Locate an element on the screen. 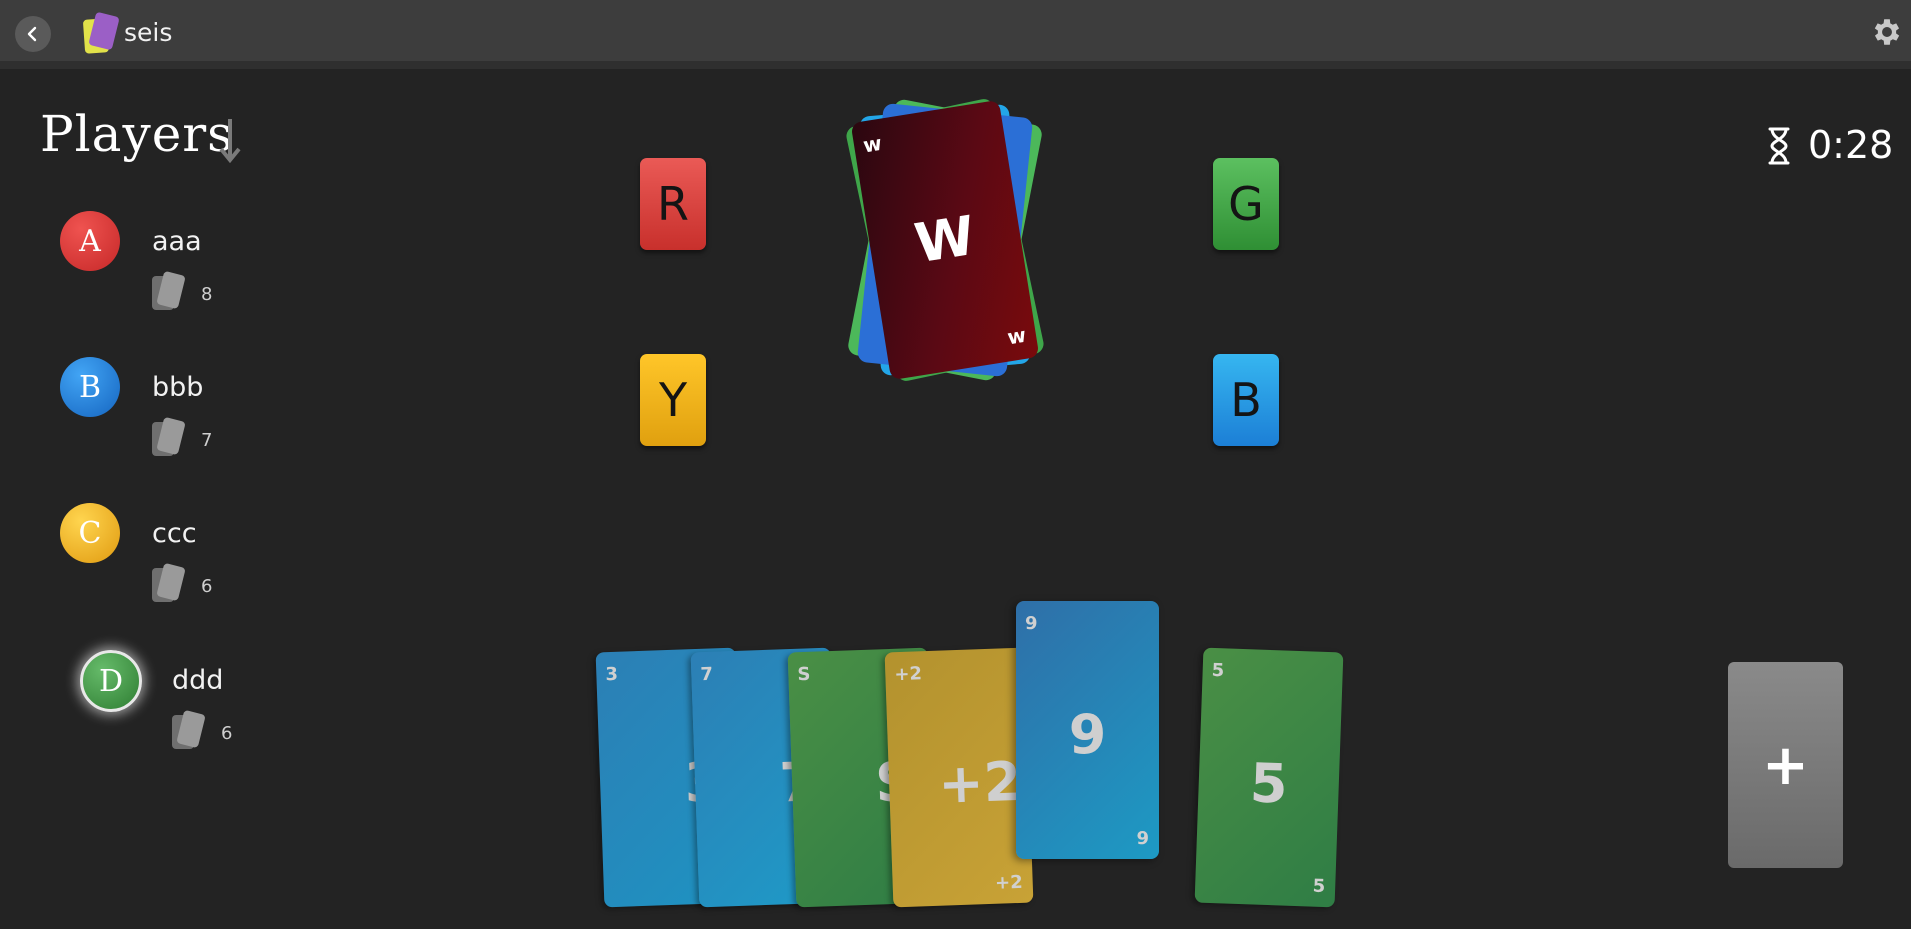  back-button is located at coordinates (33, 34).